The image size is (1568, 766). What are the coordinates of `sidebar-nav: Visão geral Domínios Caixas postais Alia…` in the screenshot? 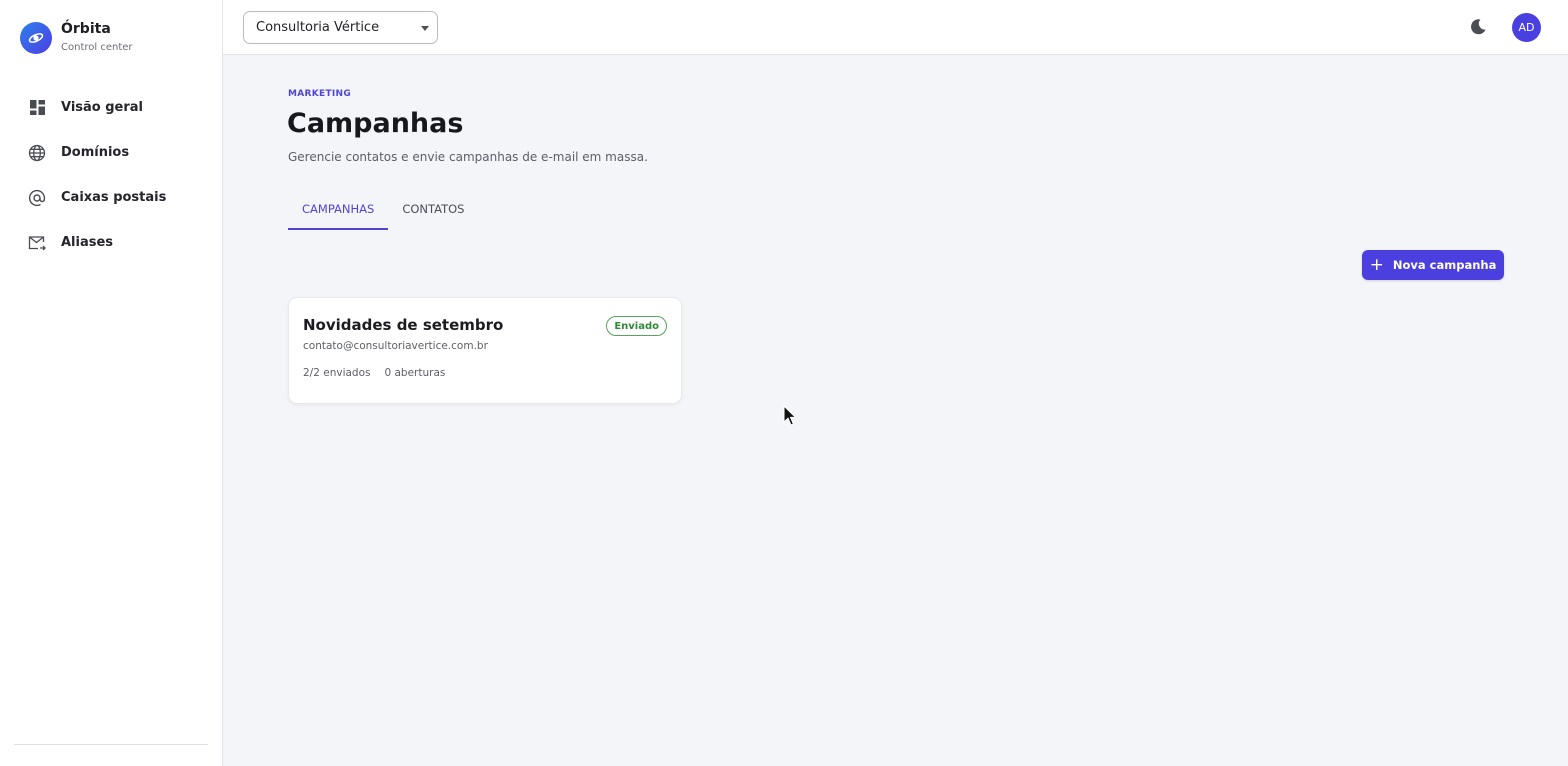 It's located at (111, 175).